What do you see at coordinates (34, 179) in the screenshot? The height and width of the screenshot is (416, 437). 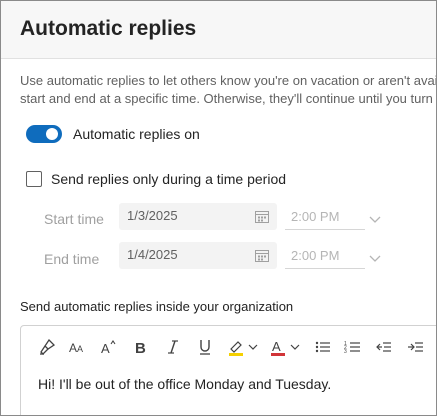 I see `time-period-checkbox` at bounding box center [34, 179].